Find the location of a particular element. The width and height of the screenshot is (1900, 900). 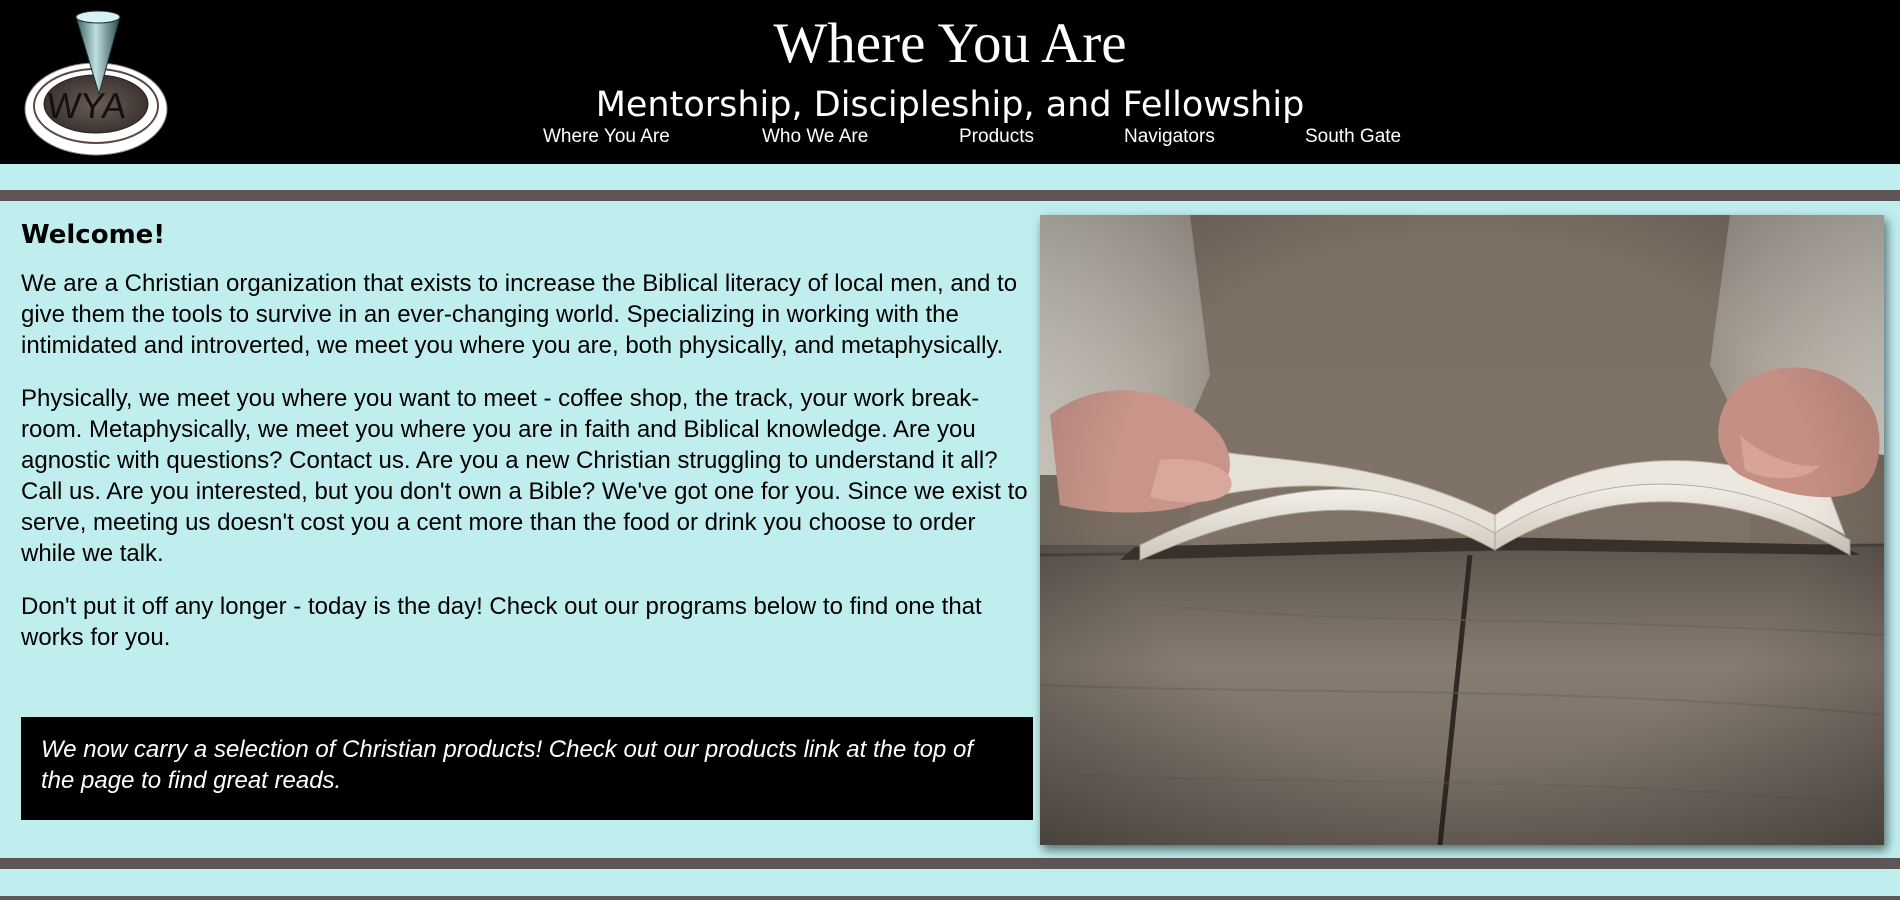

nav-navigators: Navigators is located at coordinates (1169, 137).